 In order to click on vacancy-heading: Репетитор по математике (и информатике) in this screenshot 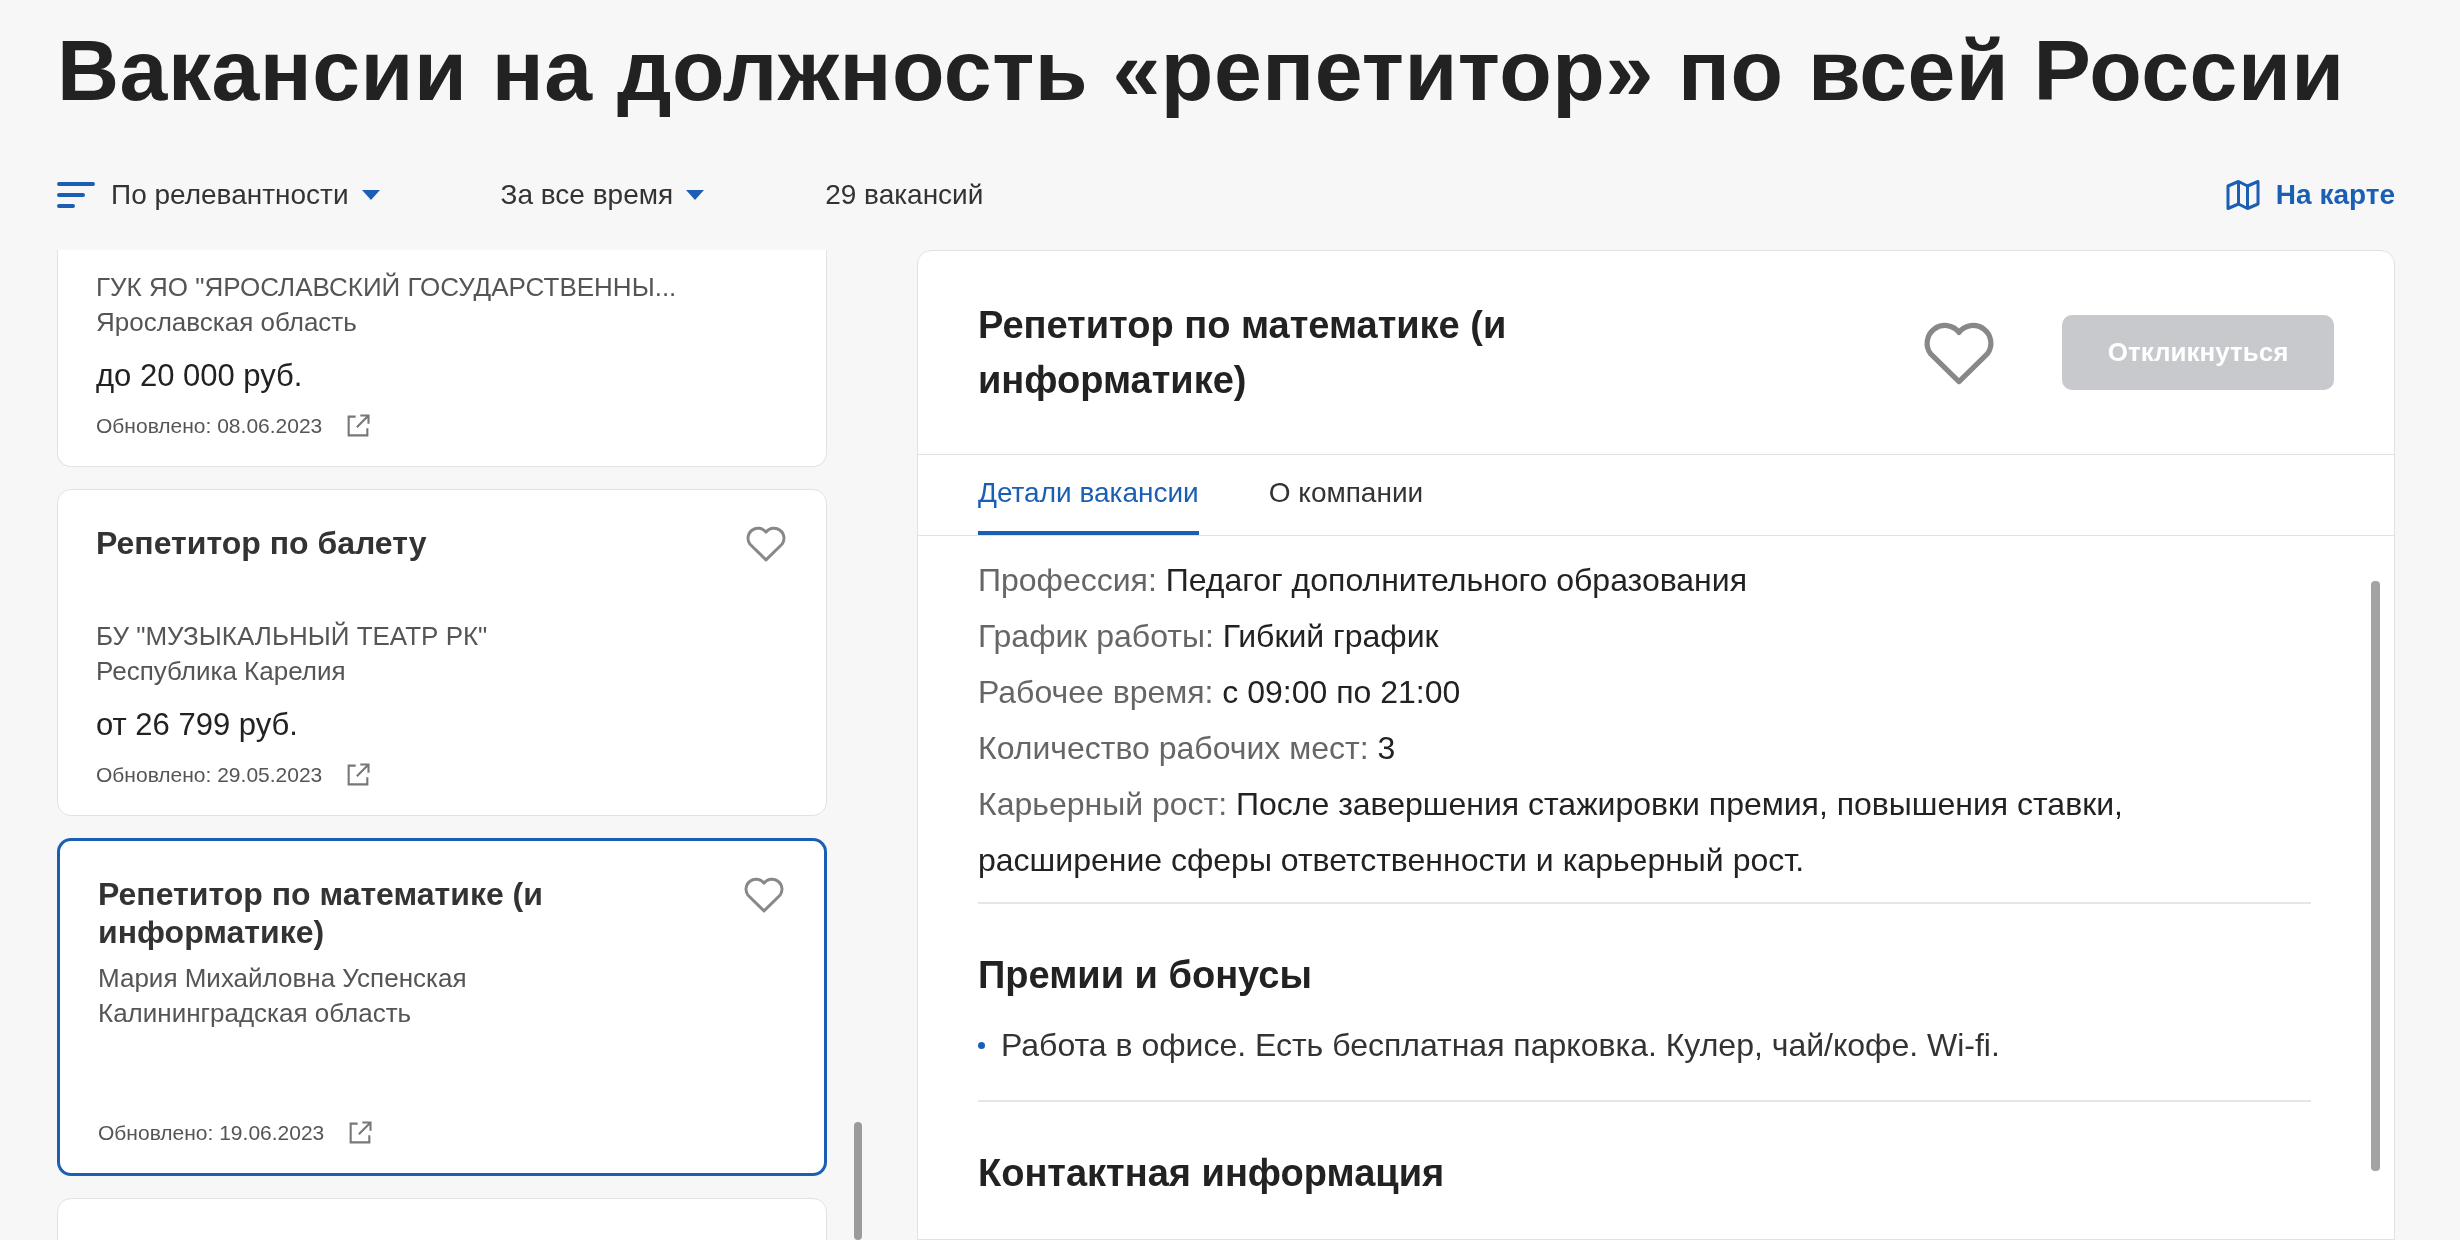, I will do `click(1243, 352)`.